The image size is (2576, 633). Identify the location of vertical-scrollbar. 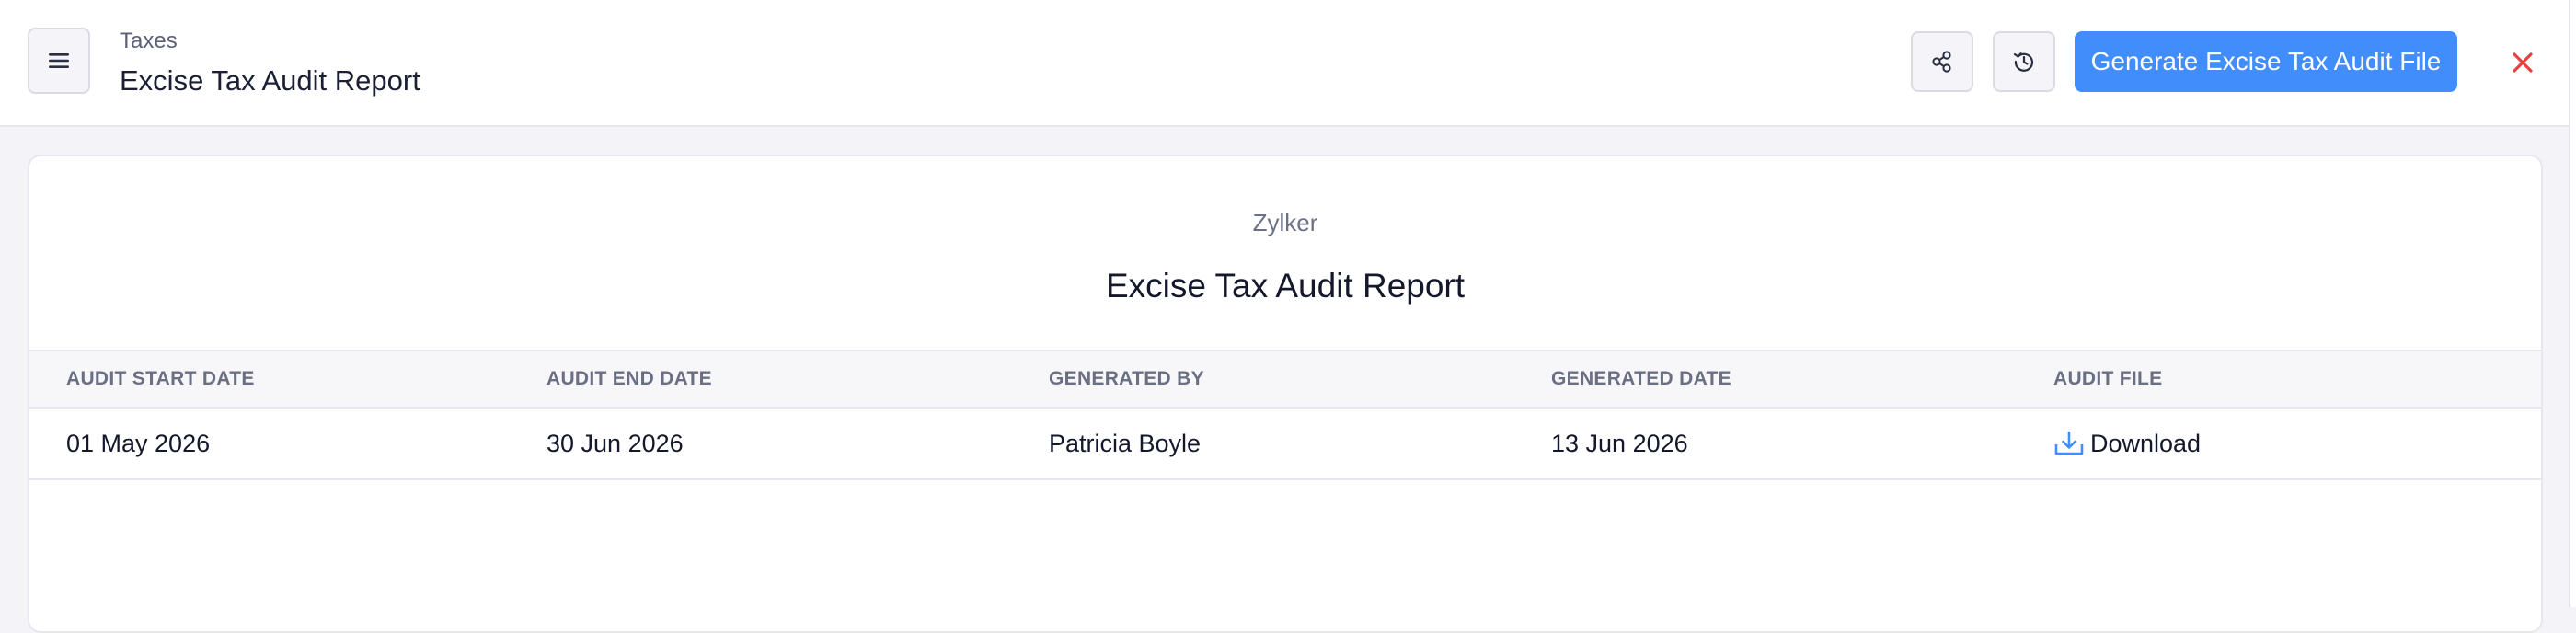
(2572, 303).